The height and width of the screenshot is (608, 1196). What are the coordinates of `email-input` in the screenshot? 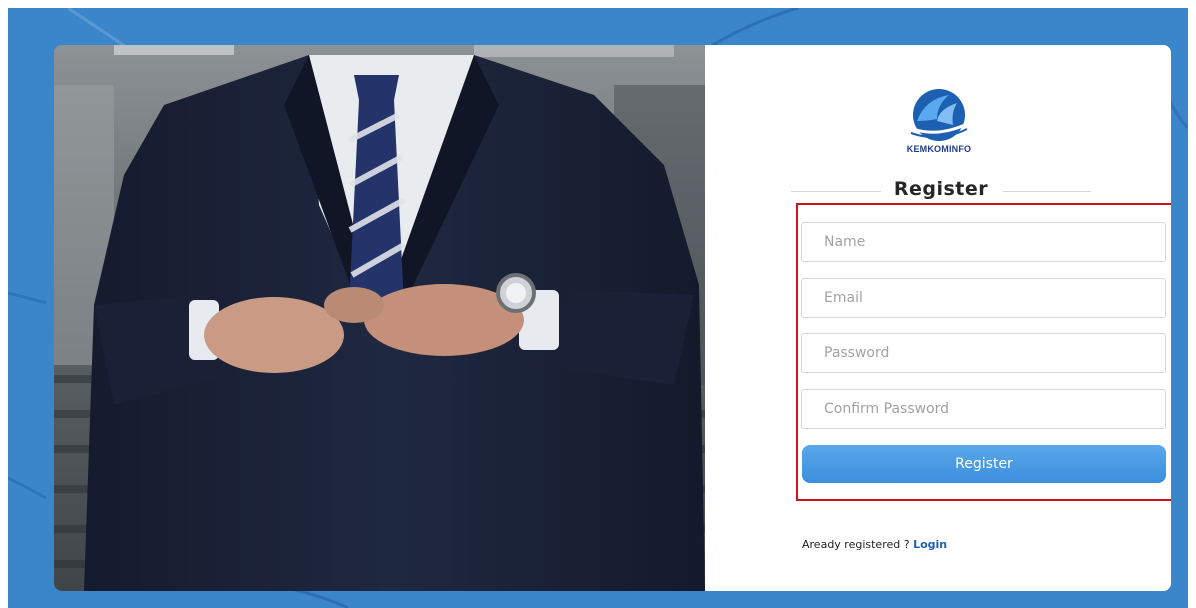 It's located at (983, 298).